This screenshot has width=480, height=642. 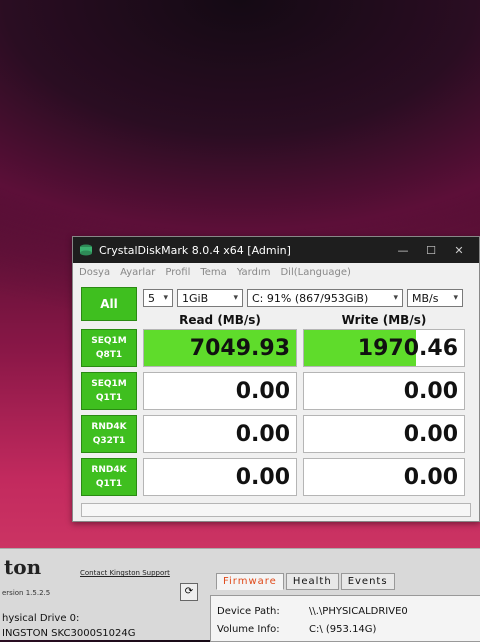 I want to click on test-button: SEQ1M Q1T1, so click(x=109, y=391).